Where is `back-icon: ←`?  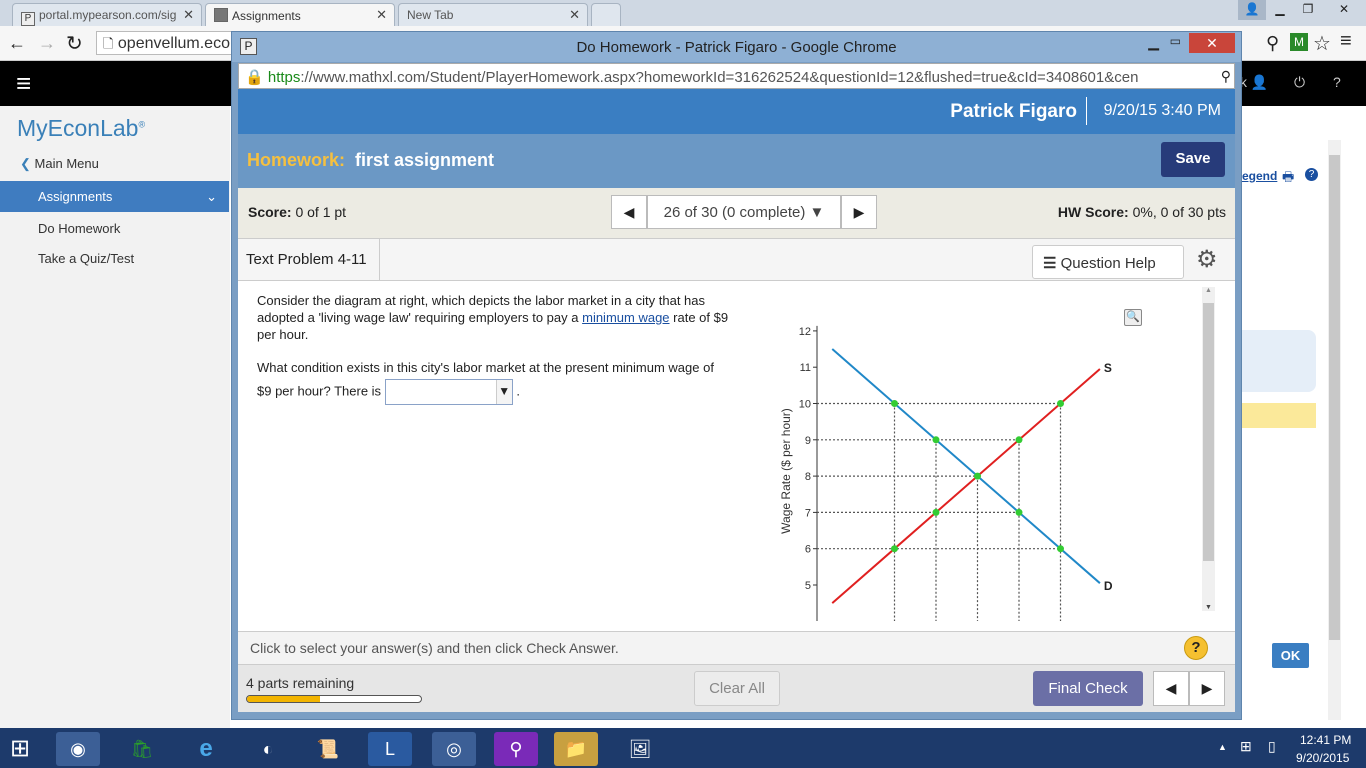
back-icon: ← is located at coordinates (17, 43).